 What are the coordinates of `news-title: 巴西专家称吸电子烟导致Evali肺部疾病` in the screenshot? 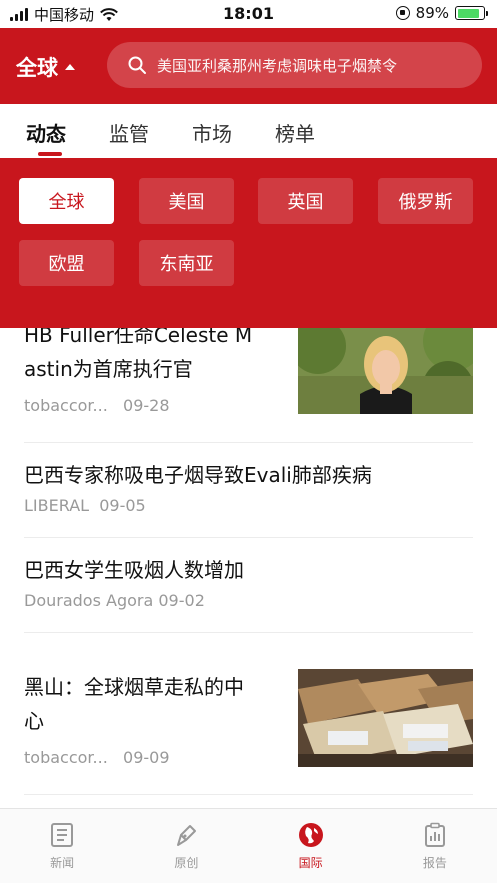 It's located at (198, 475).